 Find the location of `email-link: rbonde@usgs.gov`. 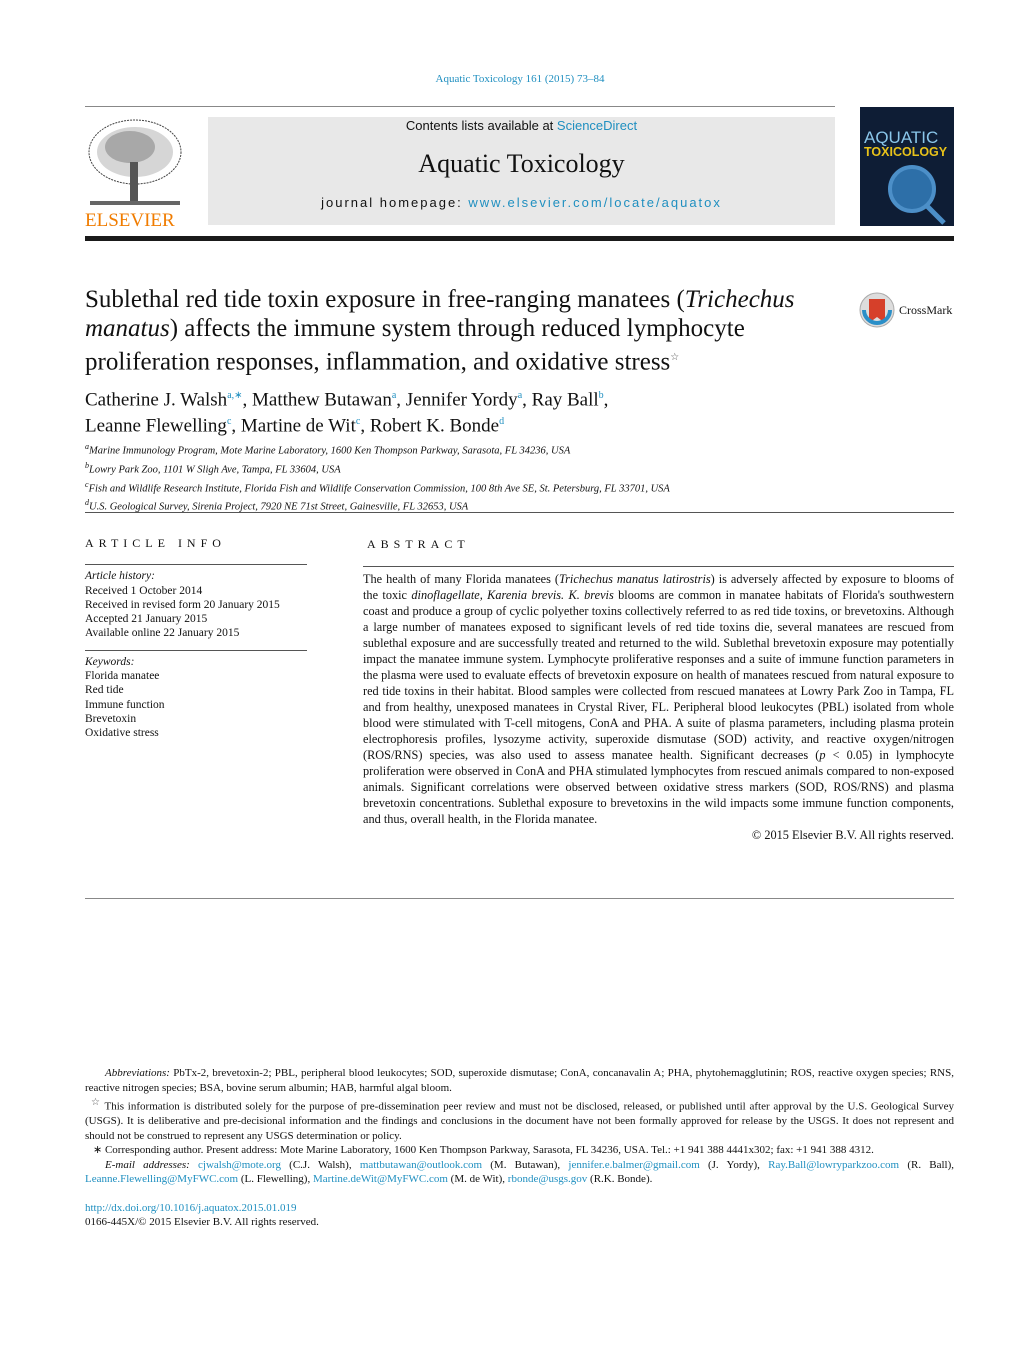

email-link: rbonde@usgs.gov is located at coordinates (548, 1179).